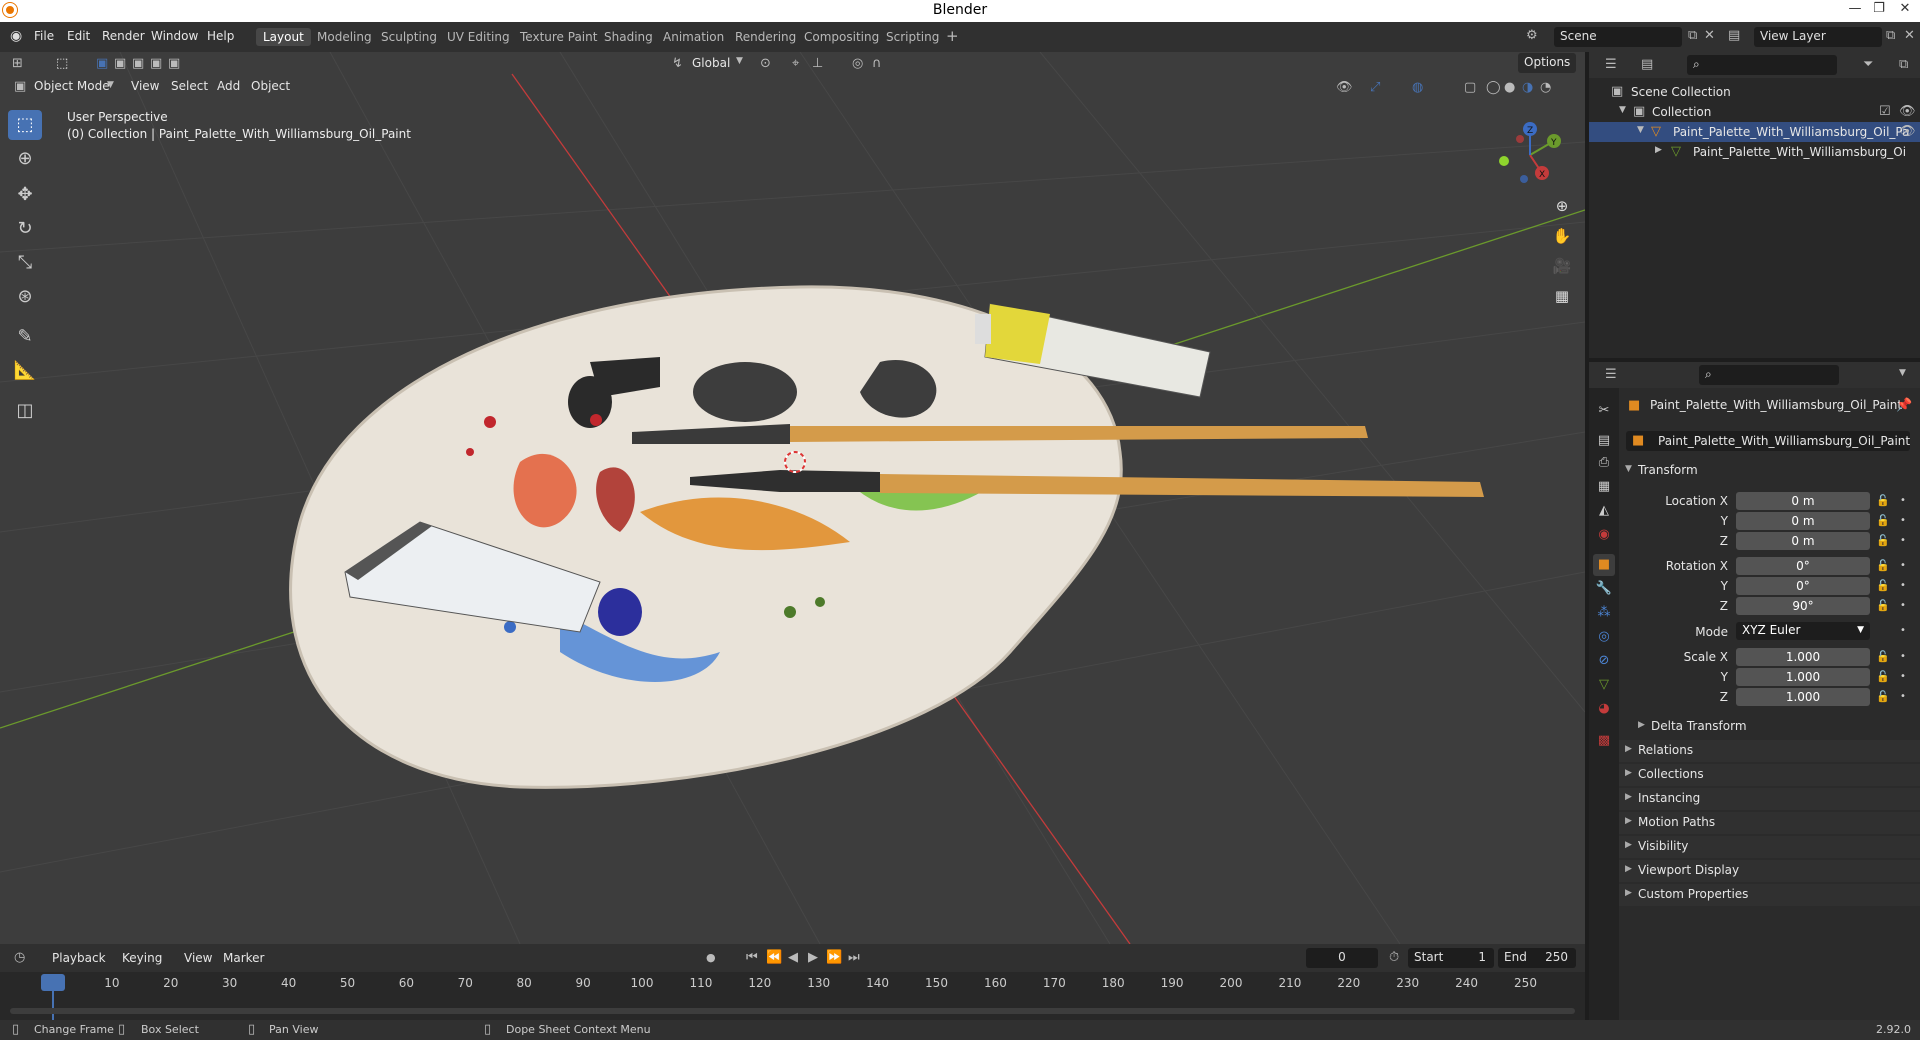 This screenshot has width=1920, height=1040. I want to click on pin-icon: 📌, so click(1904, 405).